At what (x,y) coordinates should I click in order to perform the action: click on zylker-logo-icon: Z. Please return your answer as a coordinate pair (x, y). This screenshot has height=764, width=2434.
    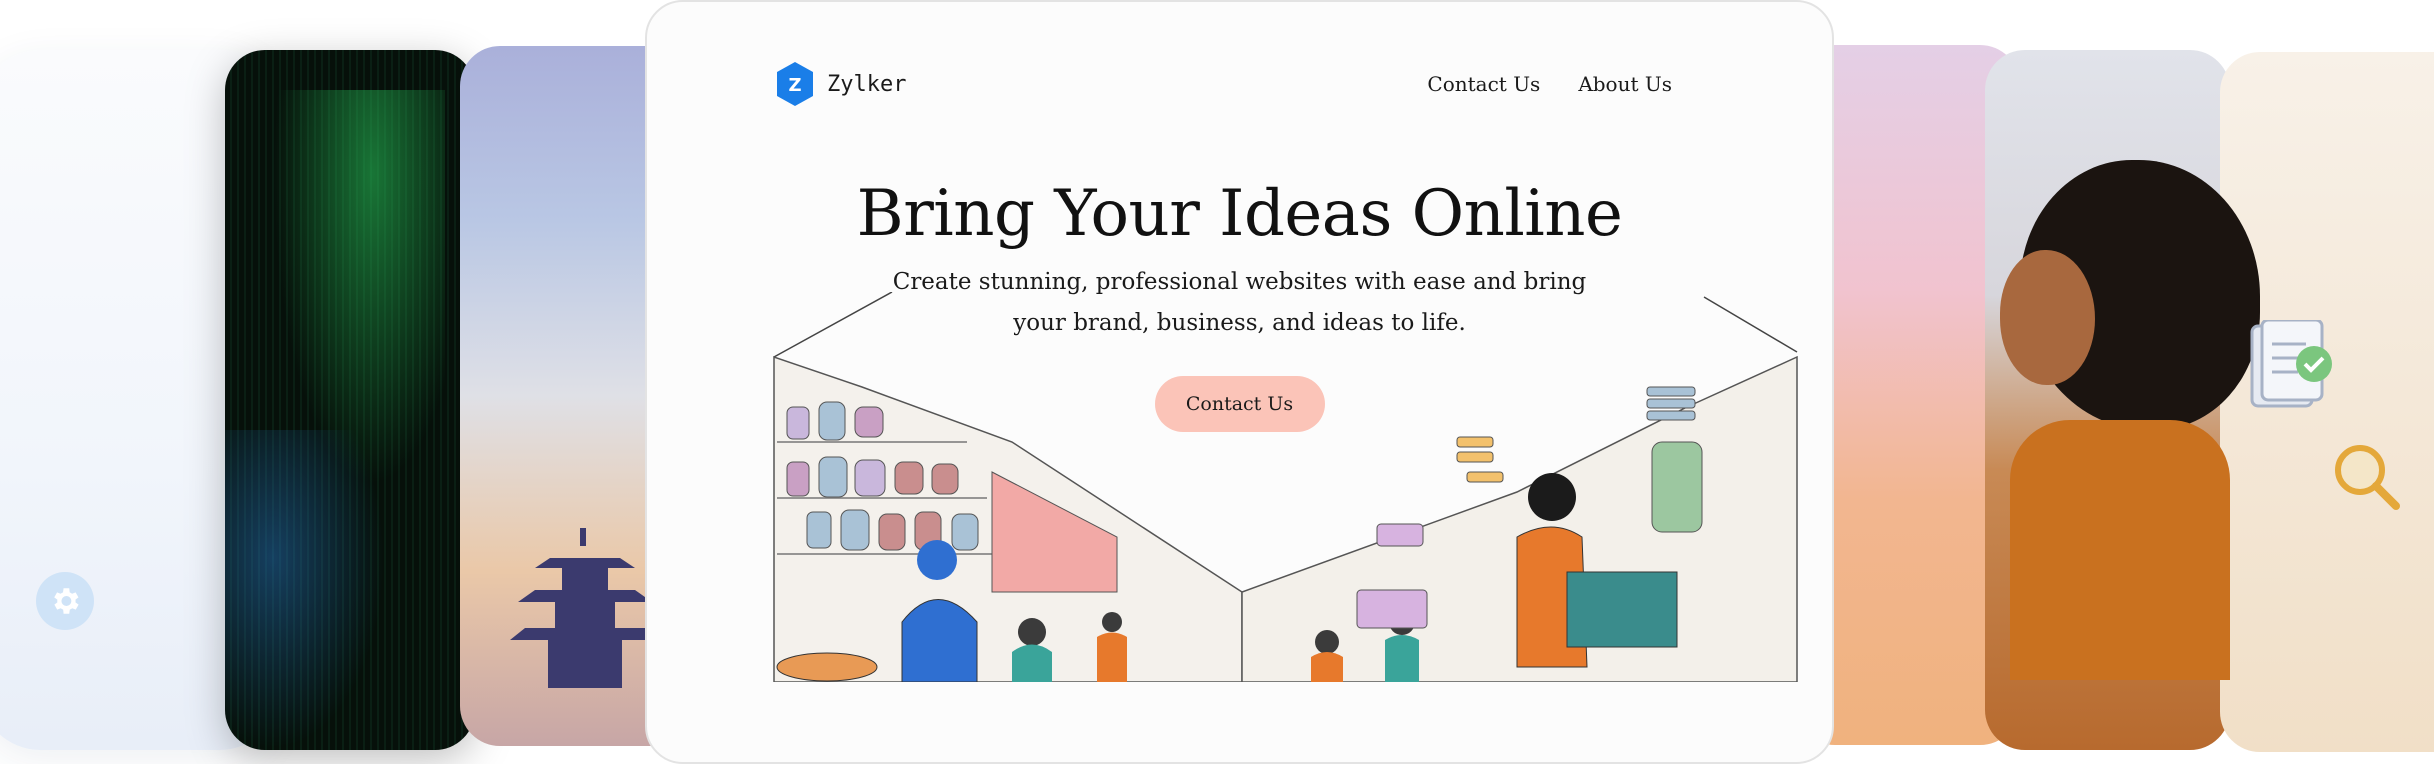
    Looking at the image, I should click on (795, 84).